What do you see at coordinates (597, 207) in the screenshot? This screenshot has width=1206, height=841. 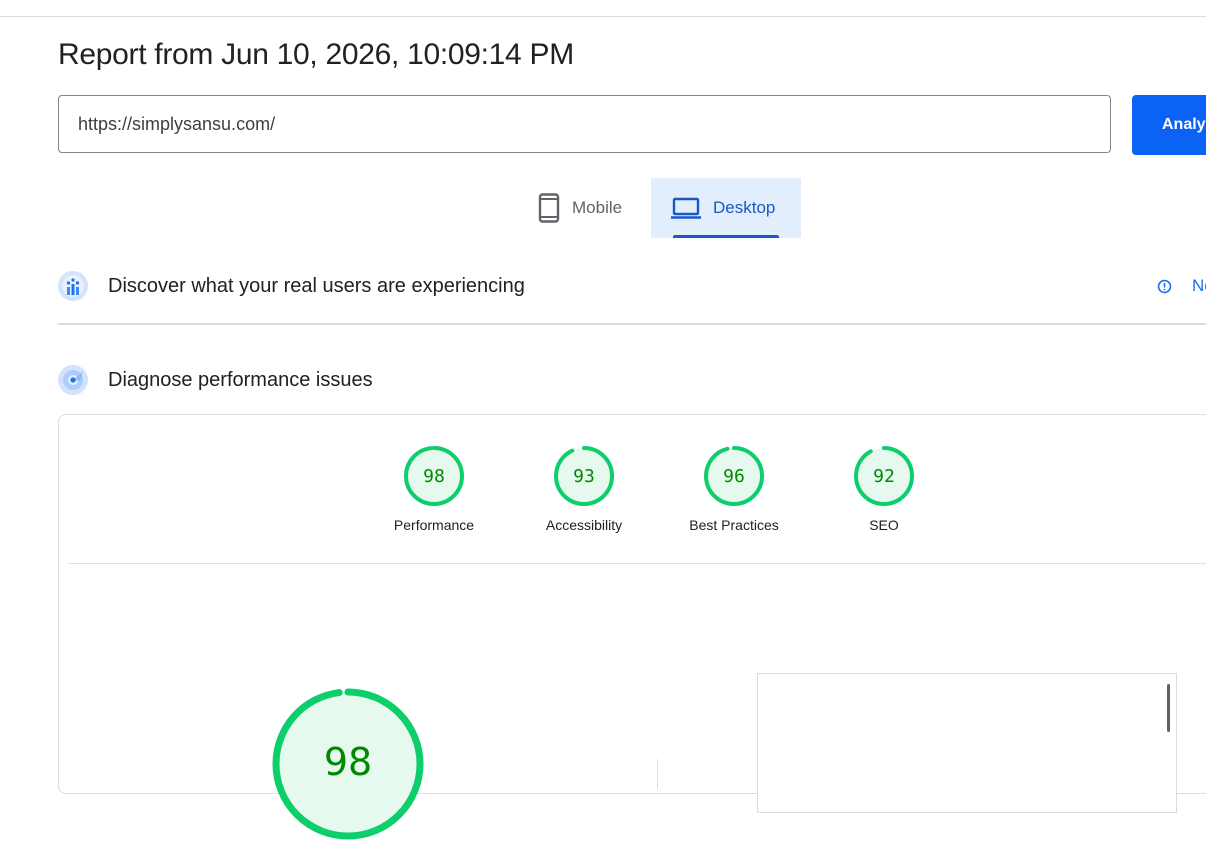 I see `tab-mobile-label: Mobile` at bounding box center [597, 207].